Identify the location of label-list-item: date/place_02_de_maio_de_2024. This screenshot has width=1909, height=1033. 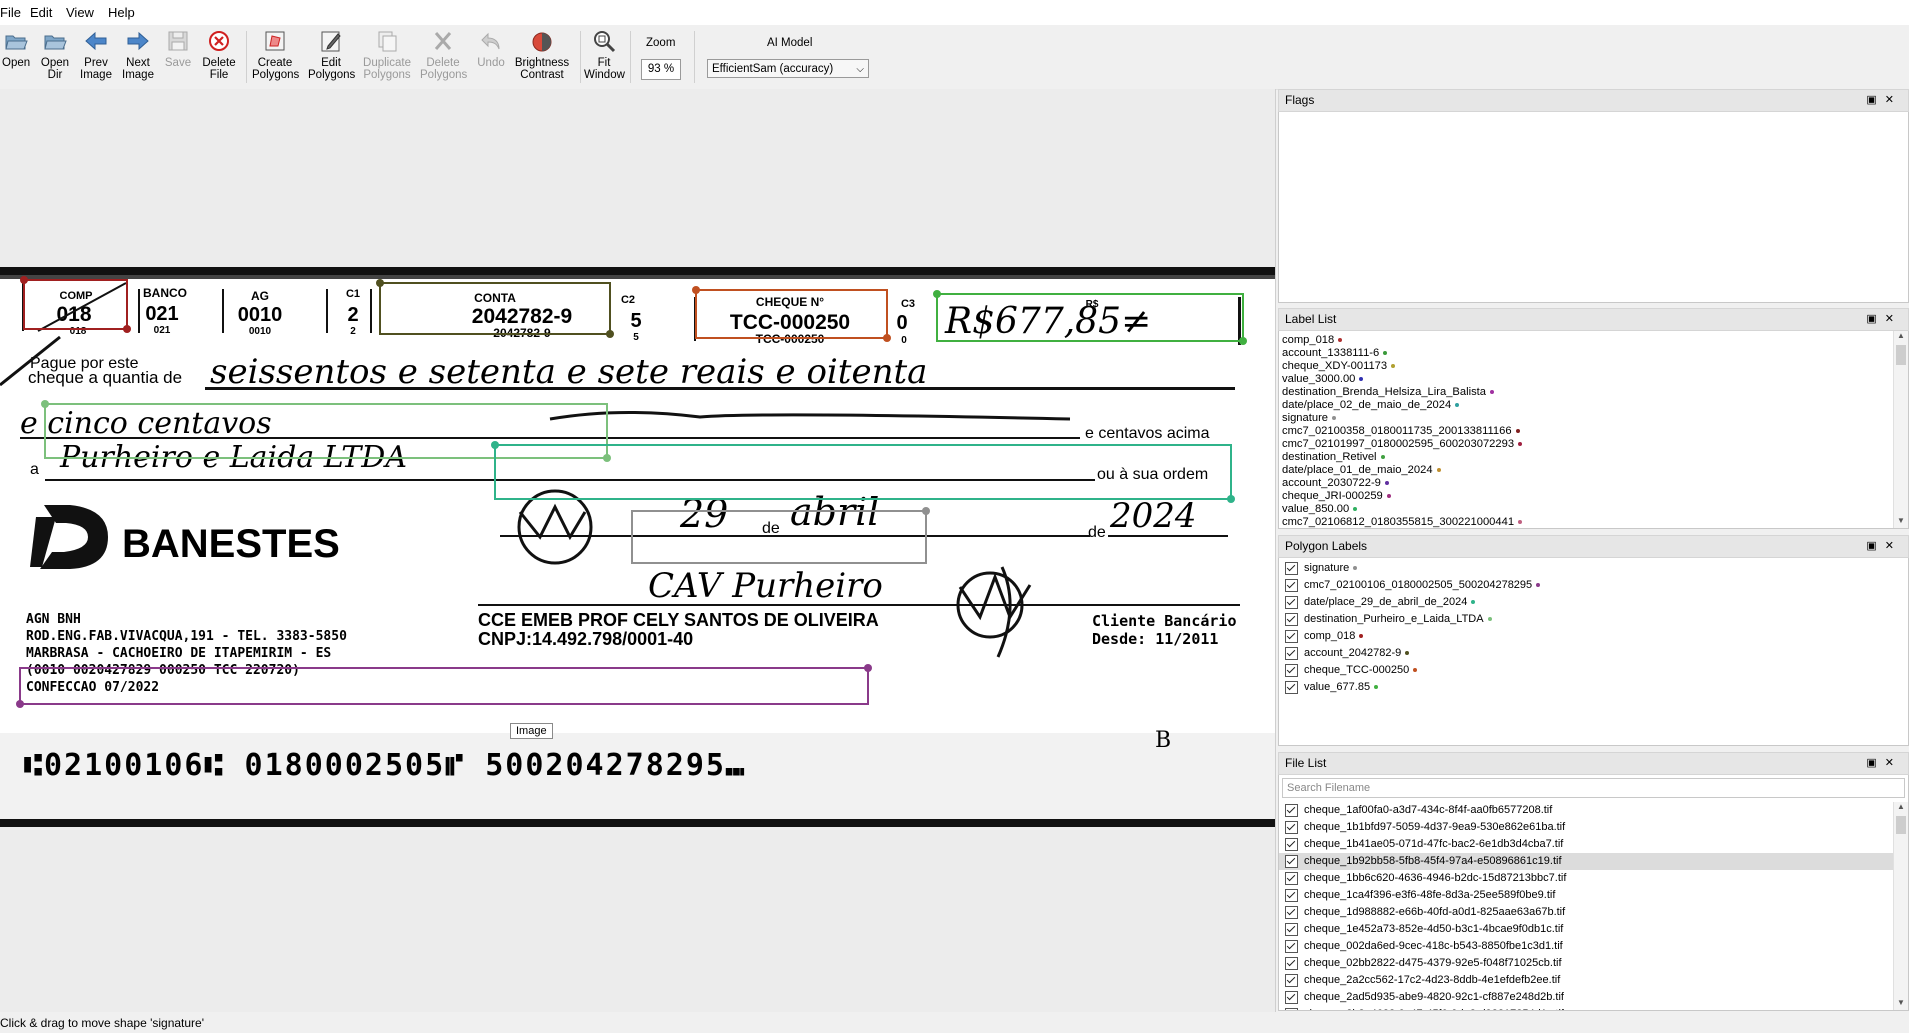
(1593, 405).